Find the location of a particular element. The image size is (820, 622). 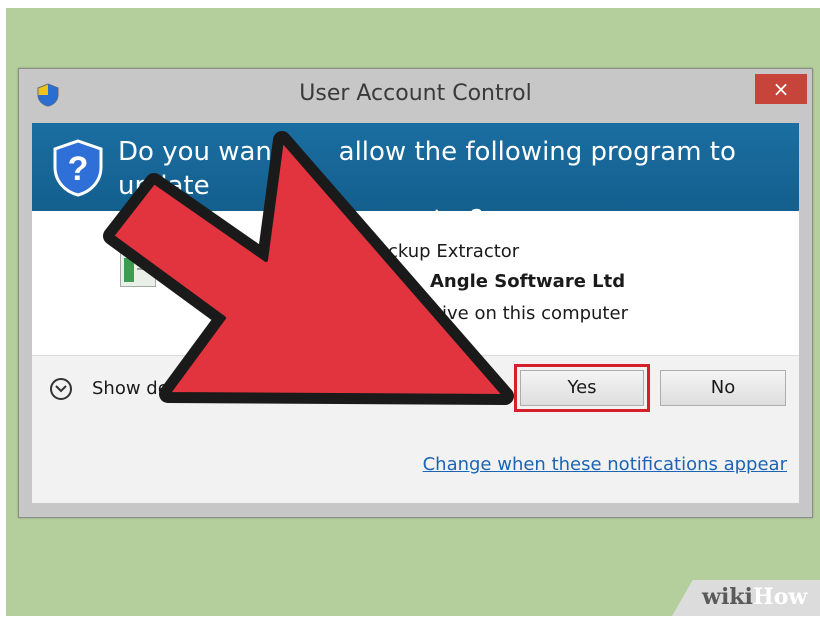

dialog-footer: Change when these notifications appear is located at coordinates (415, 464).